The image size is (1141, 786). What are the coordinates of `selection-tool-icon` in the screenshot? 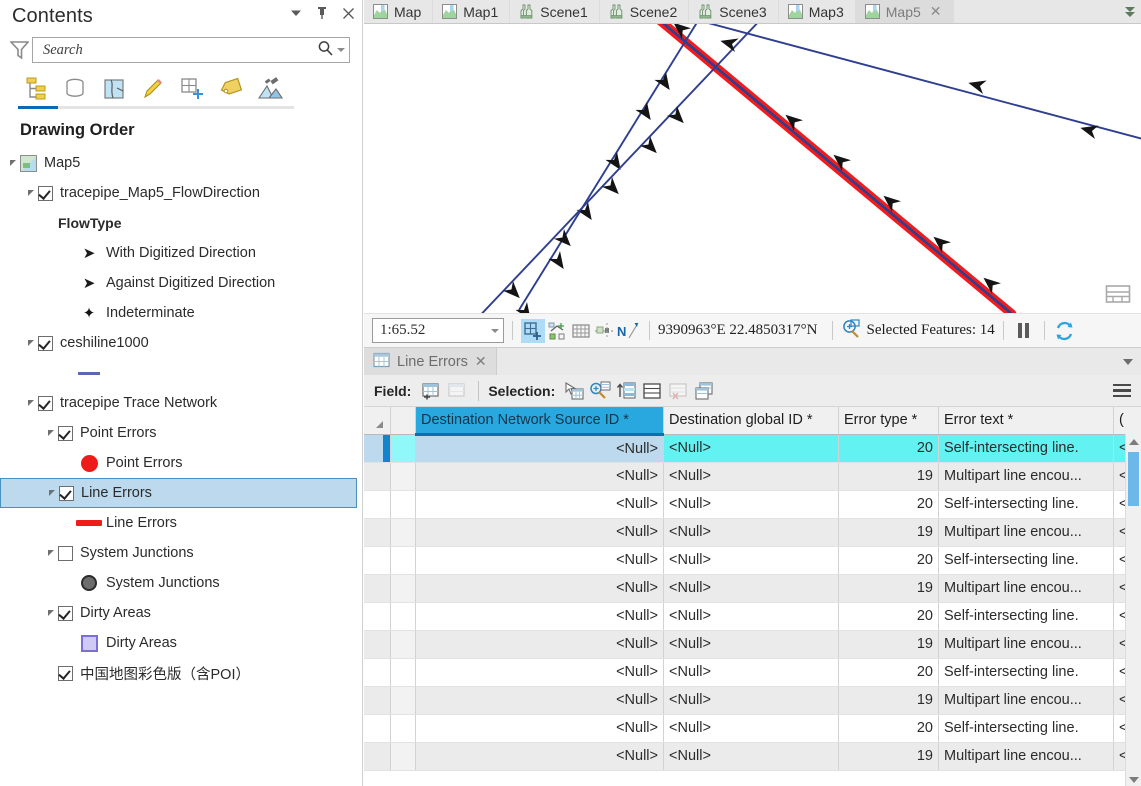 It's located at (533, 330).